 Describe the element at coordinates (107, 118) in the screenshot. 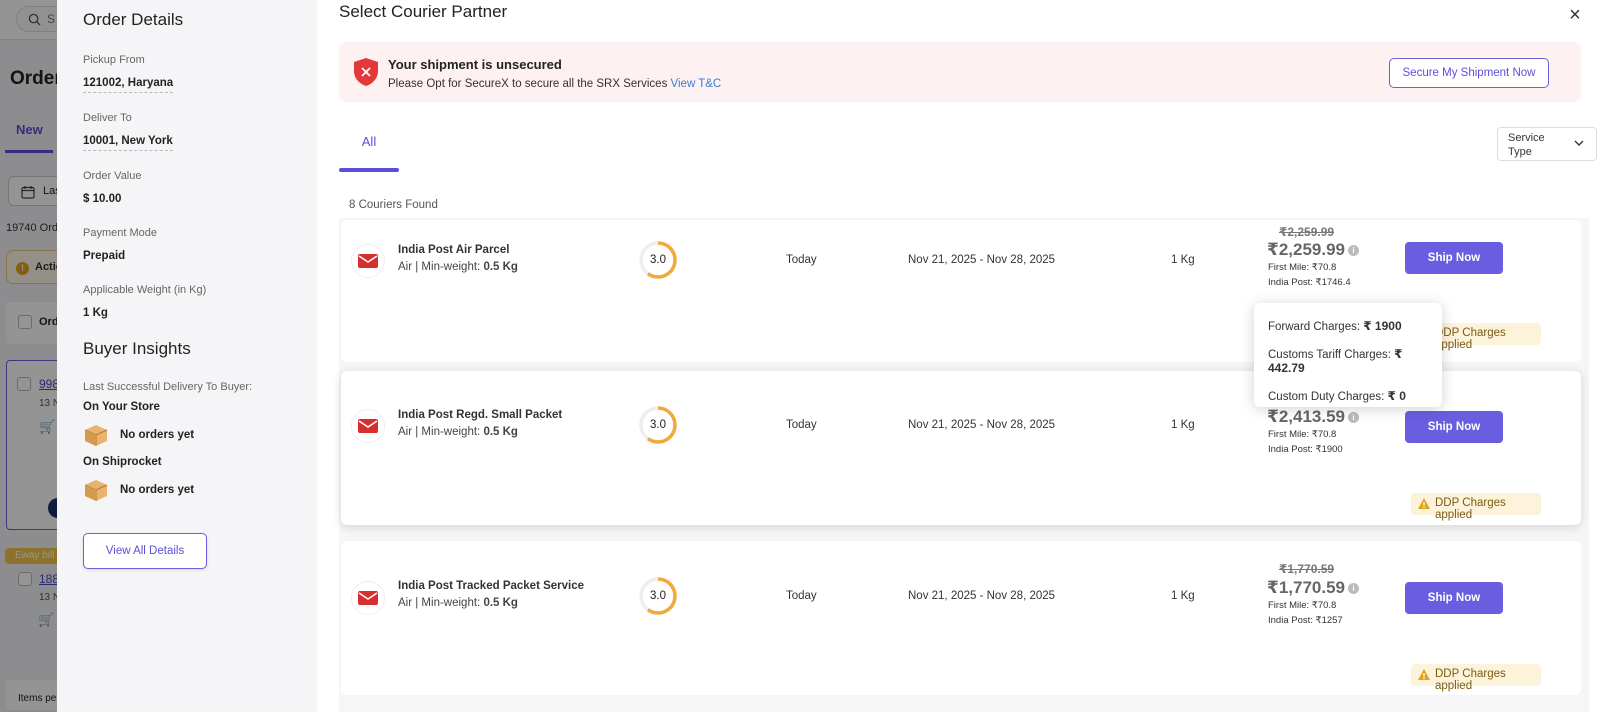

I see `field-label: Deliver To` at that location.